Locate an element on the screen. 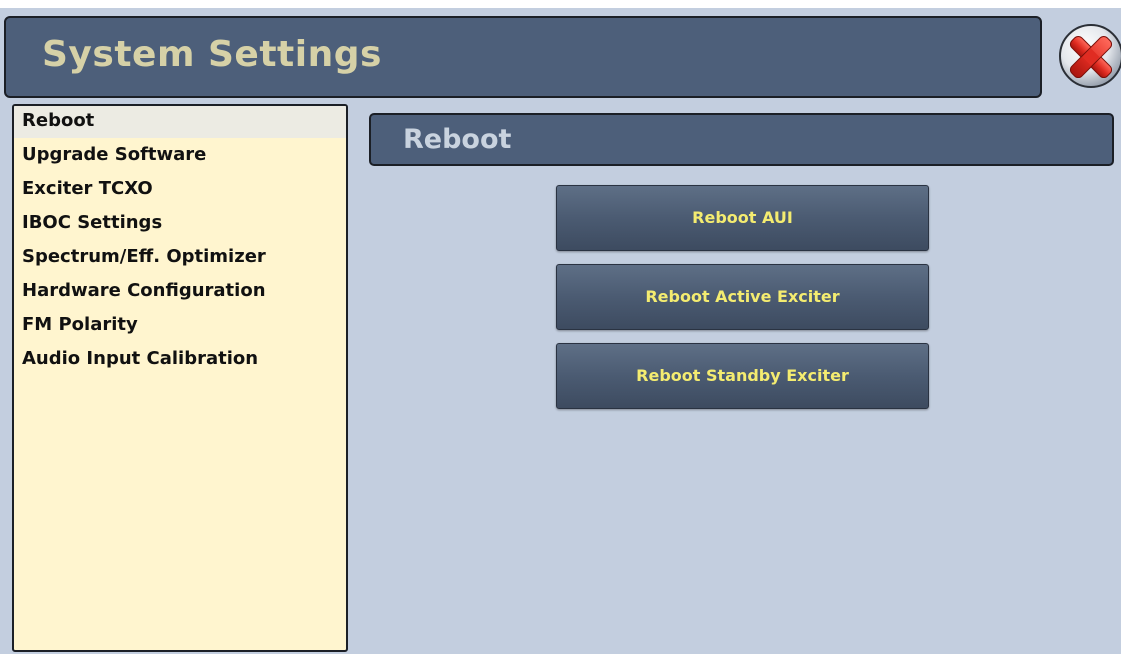 This screenshot has width=1121, height=654. reboot-active-exciter-button: Reboot Active Exciter is located at coordinates (742, 297).